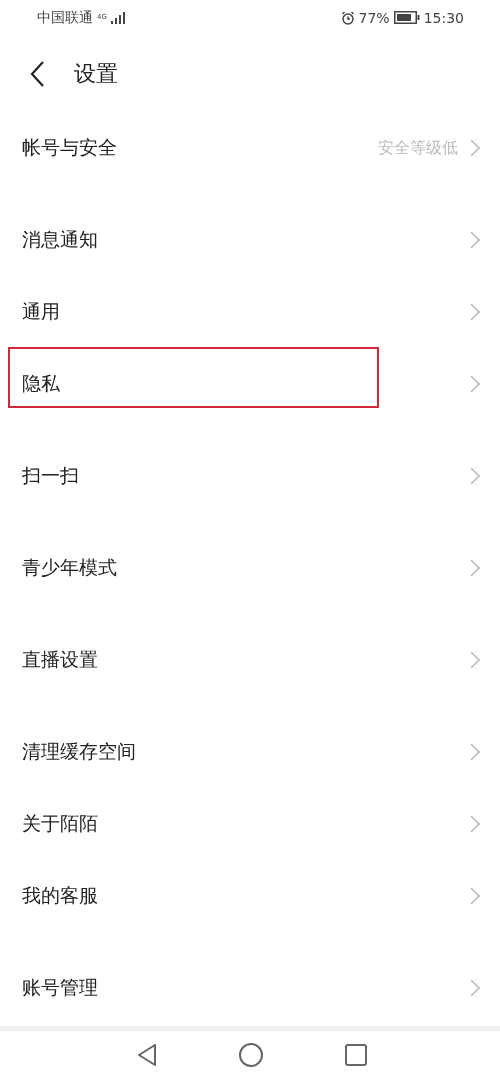  What do you see at coordinates (41, 383) in the screenshot?
I see `row-label: 隐私` at bounding box center [41, 383].